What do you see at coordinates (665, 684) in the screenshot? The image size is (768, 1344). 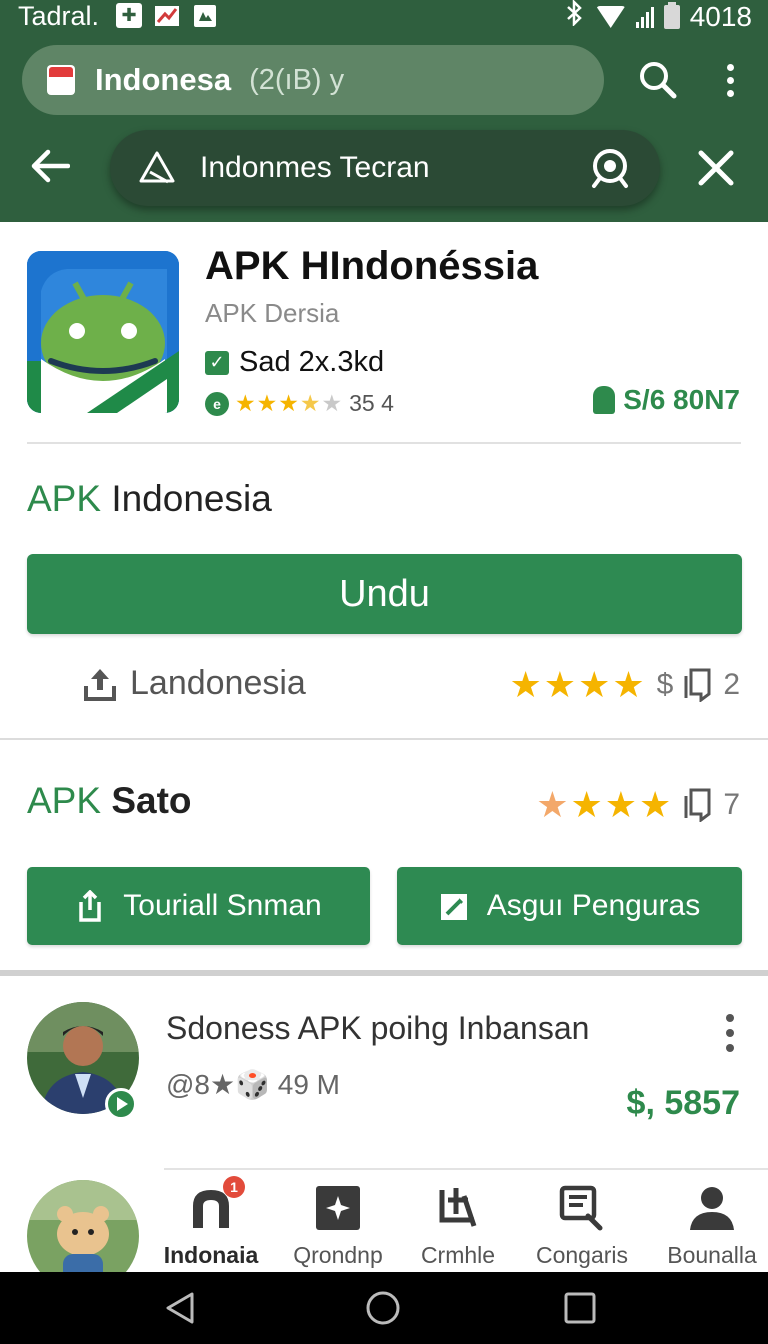 I see `rating-symbol: $` at bounding box center [665, 684].